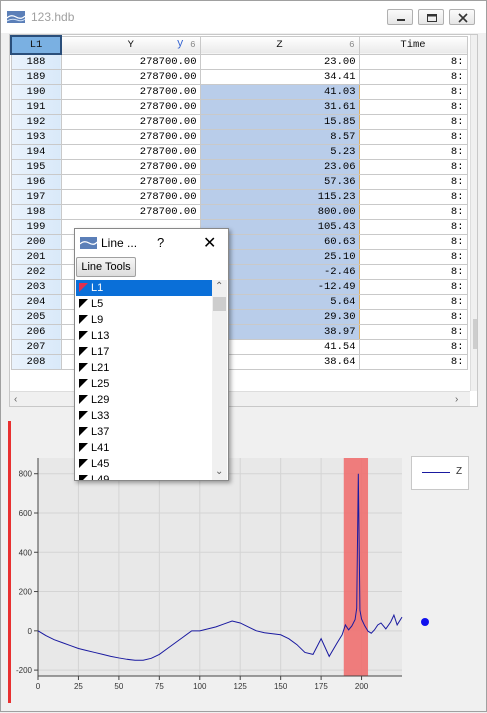 The image size is (487, 713). What do you see at coordinates (431, 17) in the screenshot?
I see `maximize-button` at bounding box center [431, 17].